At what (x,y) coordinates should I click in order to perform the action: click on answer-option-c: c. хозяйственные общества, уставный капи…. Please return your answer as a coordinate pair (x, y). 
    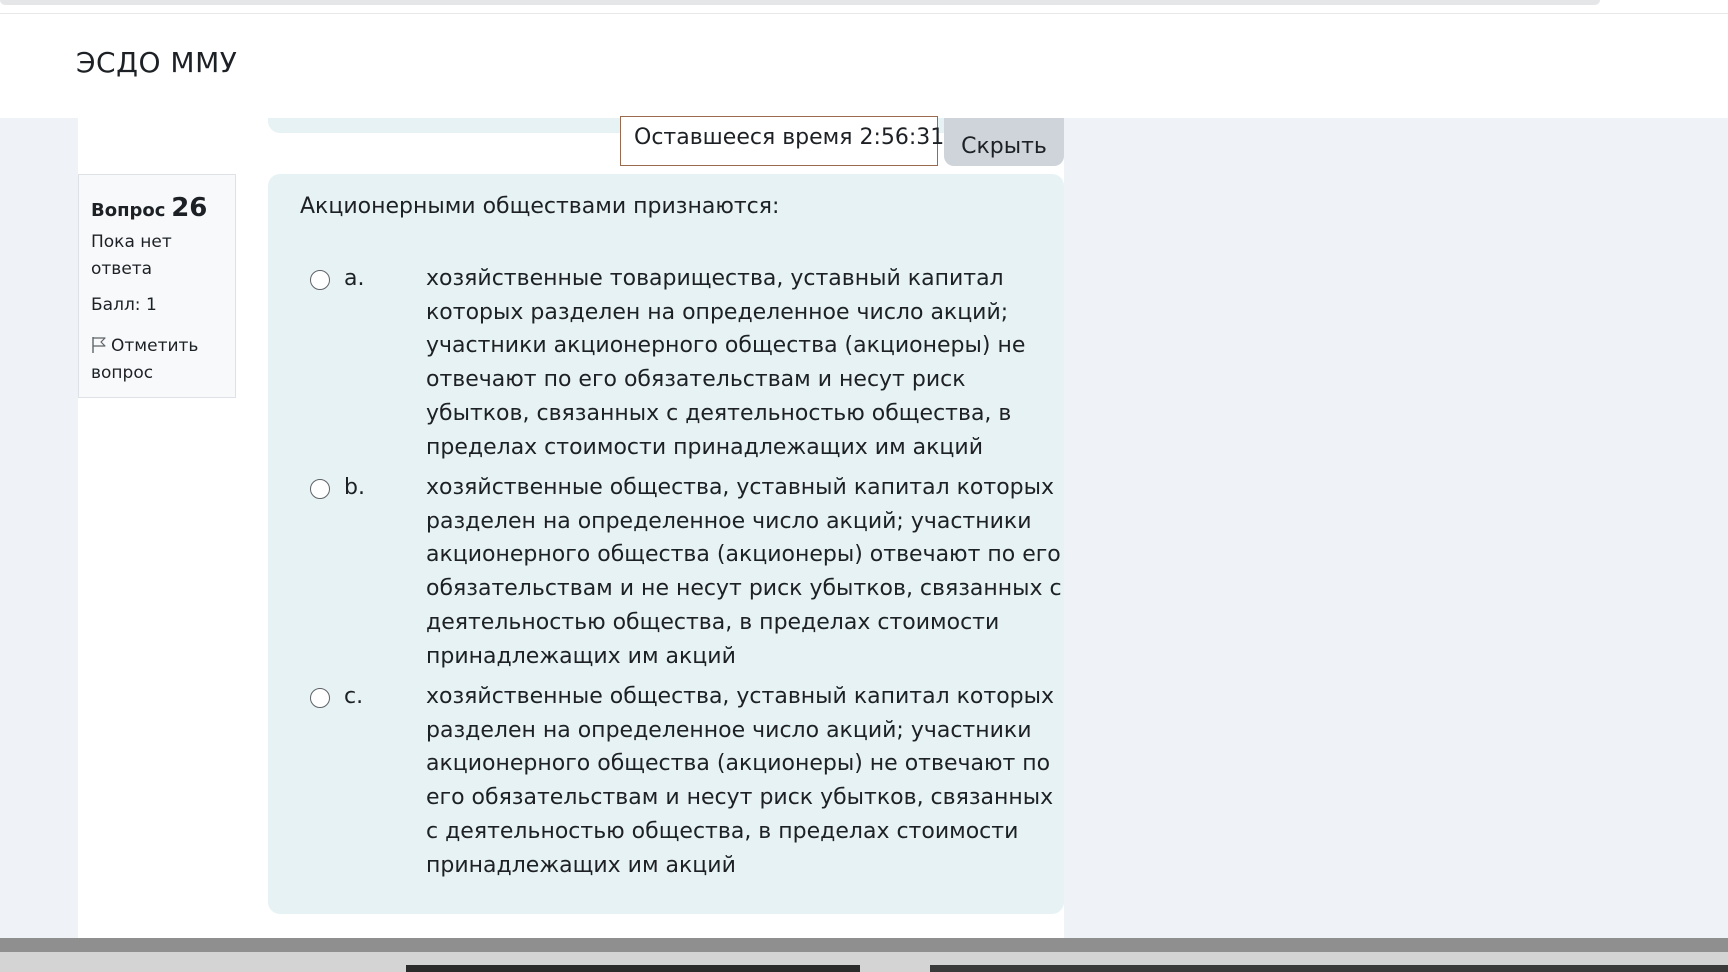
    Looking at the image, I should click on (682, 782).